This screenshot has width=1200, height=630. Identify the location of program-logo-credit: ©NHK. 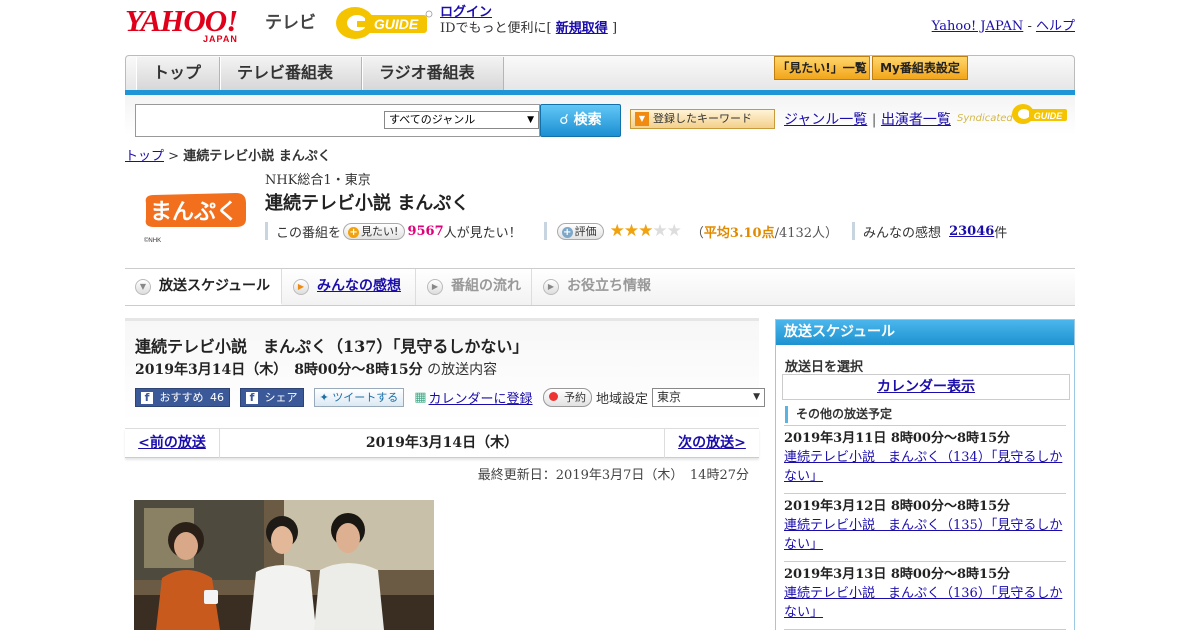
(152, 240).